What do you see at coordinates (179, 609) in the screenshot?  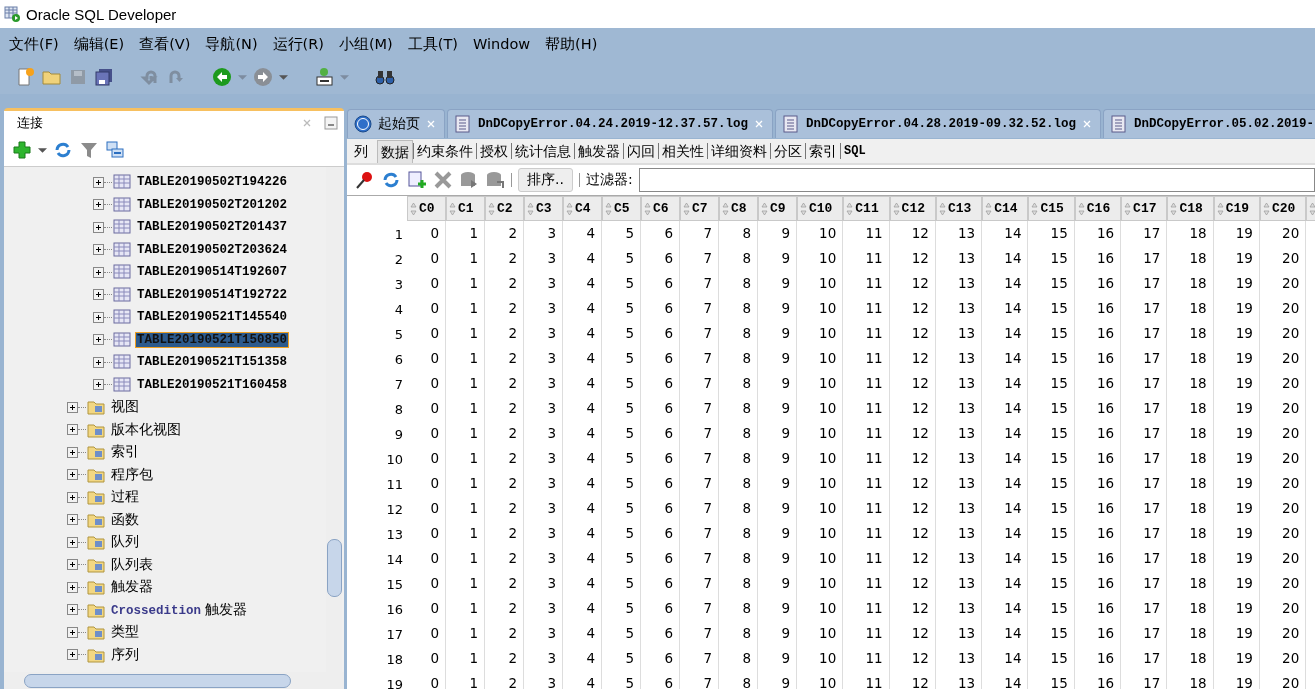 I see `tree-item: Crossedition 触发器` at bounding box center [179, 609].